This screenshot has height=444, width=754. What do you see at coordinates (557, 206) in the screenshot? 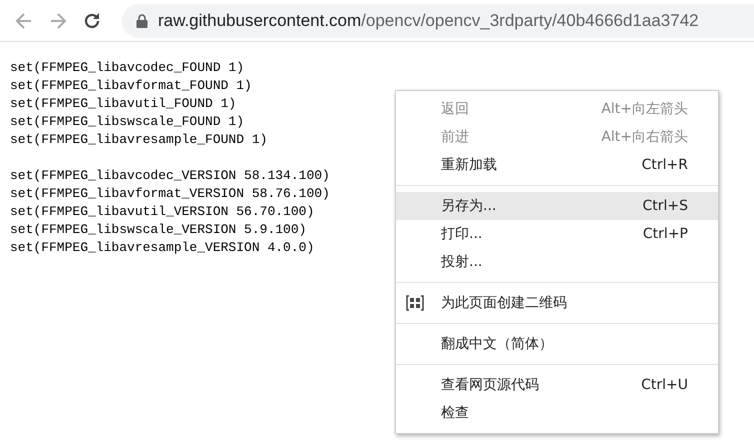
I see `menu-item: 另存为... Ctrl+S` at bounding box center [557, 206].